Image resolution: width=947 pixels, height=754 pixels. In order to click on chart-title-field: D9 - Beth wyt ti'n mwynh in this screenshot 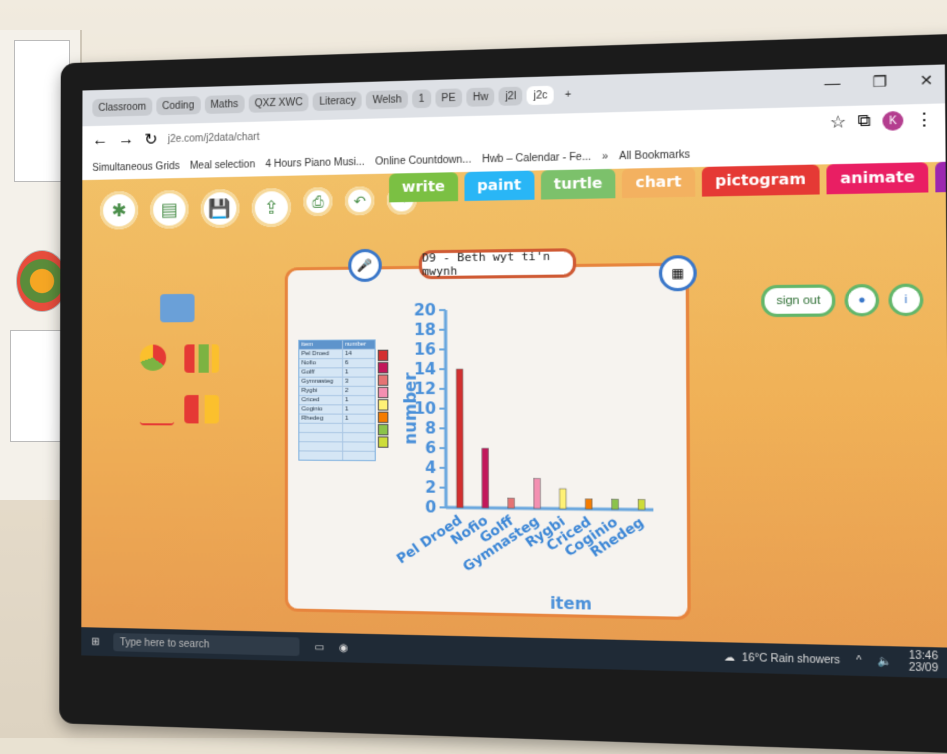, I will do `click(497, 263)`.